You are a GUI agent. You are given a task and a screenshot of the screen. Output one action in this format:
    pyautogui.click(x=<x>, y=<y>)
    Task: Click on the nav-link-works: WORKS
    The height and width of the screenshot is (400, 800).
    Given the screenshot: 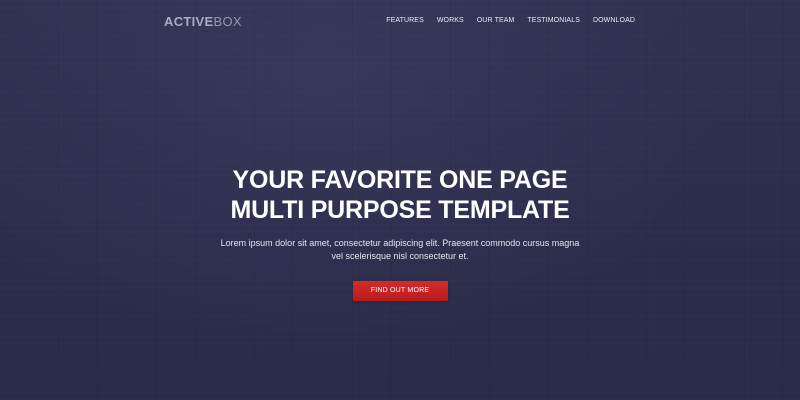 What is the action you would take?
    pyautogui.click(x=450, y=20)
    